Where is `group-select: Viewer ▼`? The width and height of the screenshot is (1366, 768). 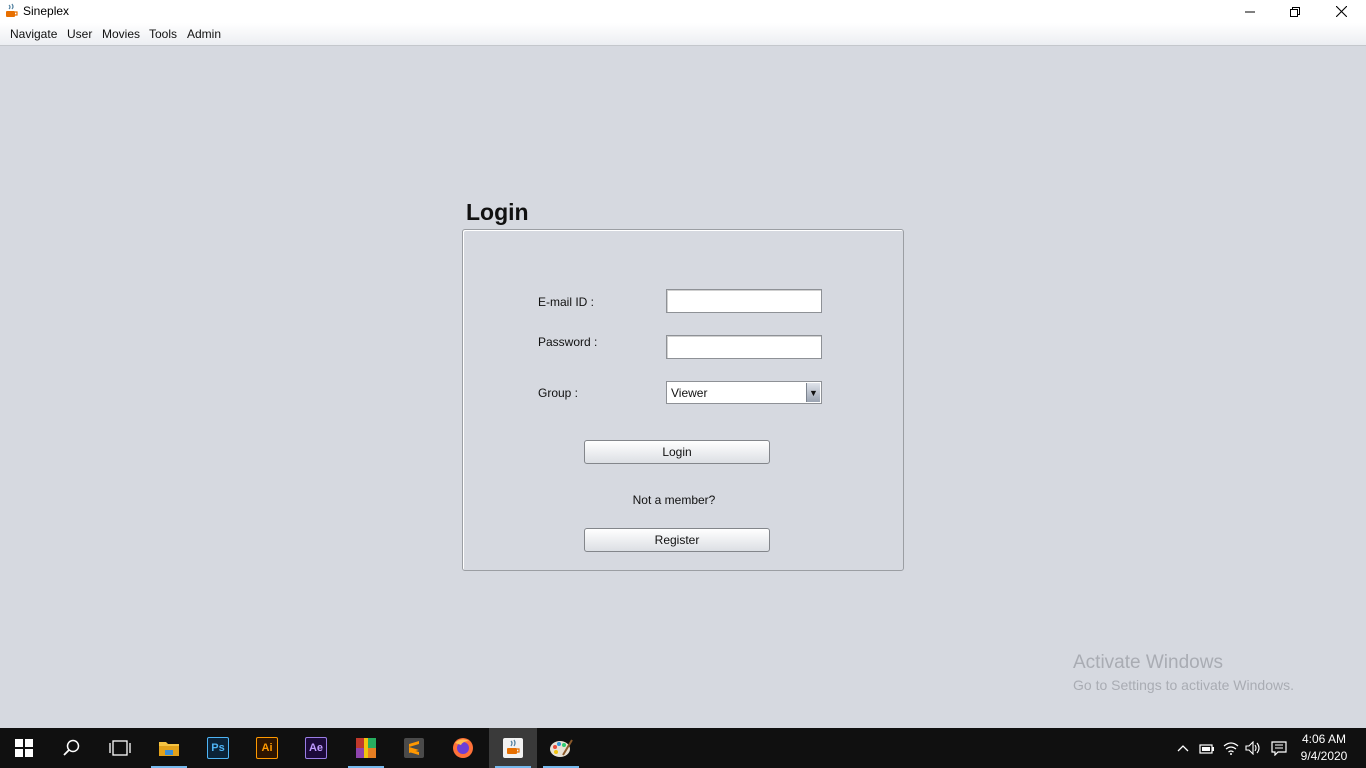
group-select: Viewer ▼ is located at coordinates (744, 392).